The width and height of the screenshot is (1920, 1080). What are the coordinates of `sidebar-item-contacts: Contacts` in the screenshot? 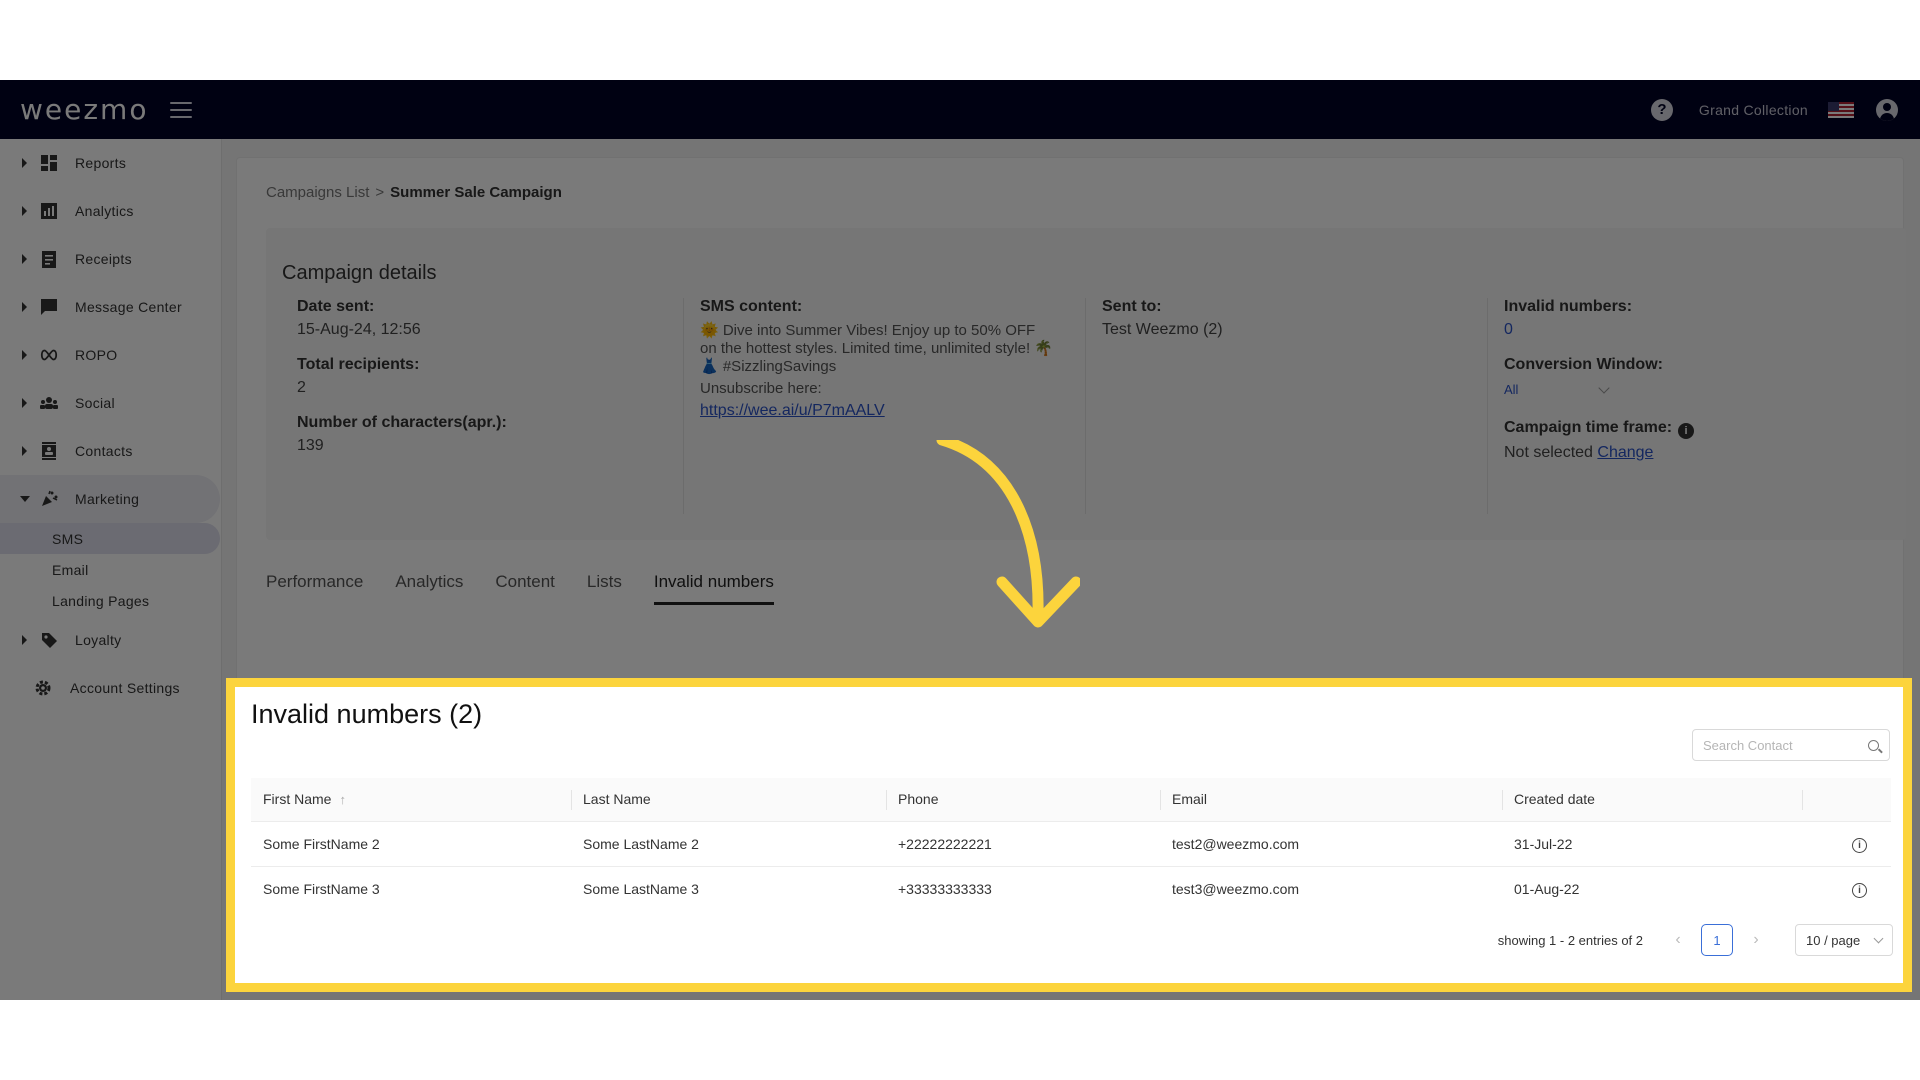 It's located at (110, 451).